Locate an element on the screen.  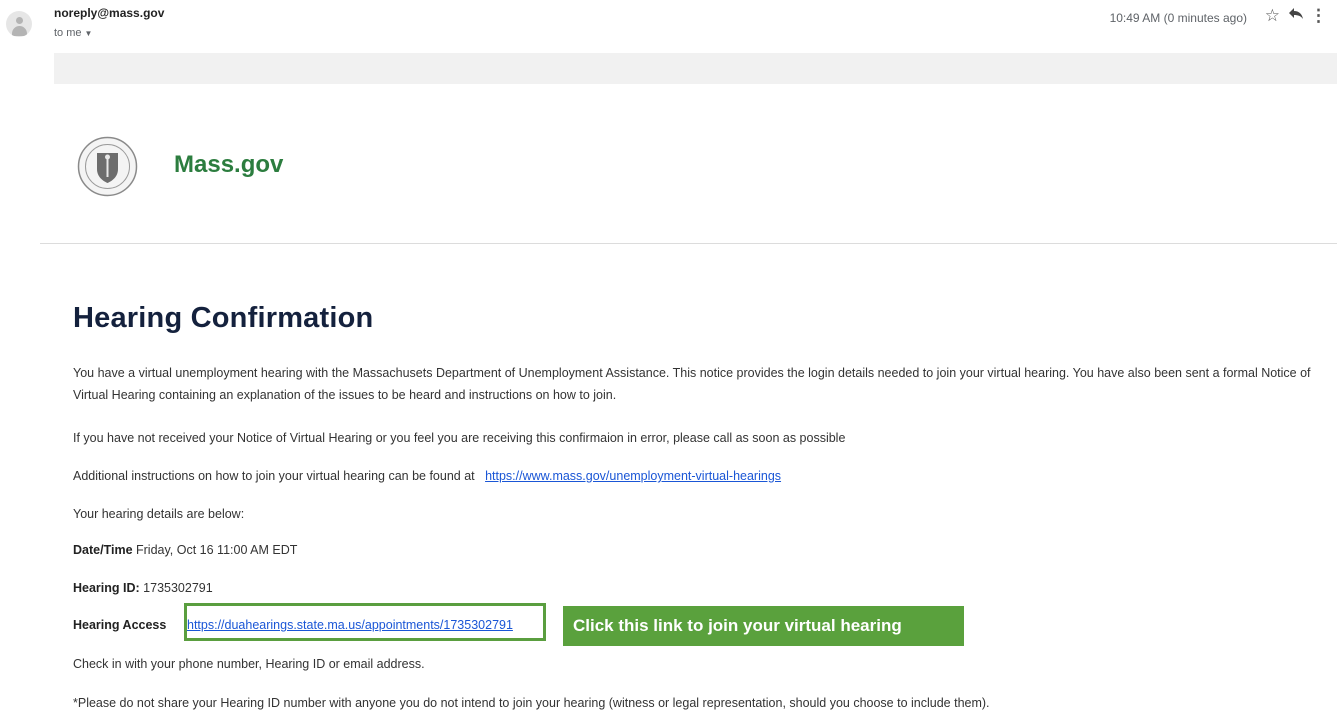
recipient-label: to me is located at coordinates (68, 33).